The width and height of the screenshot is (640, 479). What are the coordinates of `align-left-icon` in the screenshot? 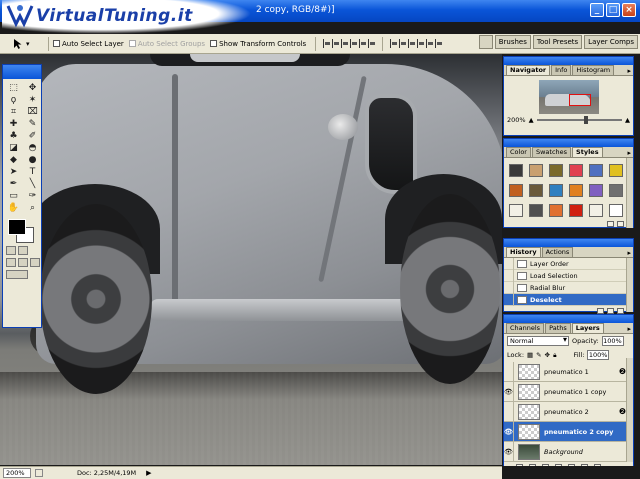 It's located at (354, 43).